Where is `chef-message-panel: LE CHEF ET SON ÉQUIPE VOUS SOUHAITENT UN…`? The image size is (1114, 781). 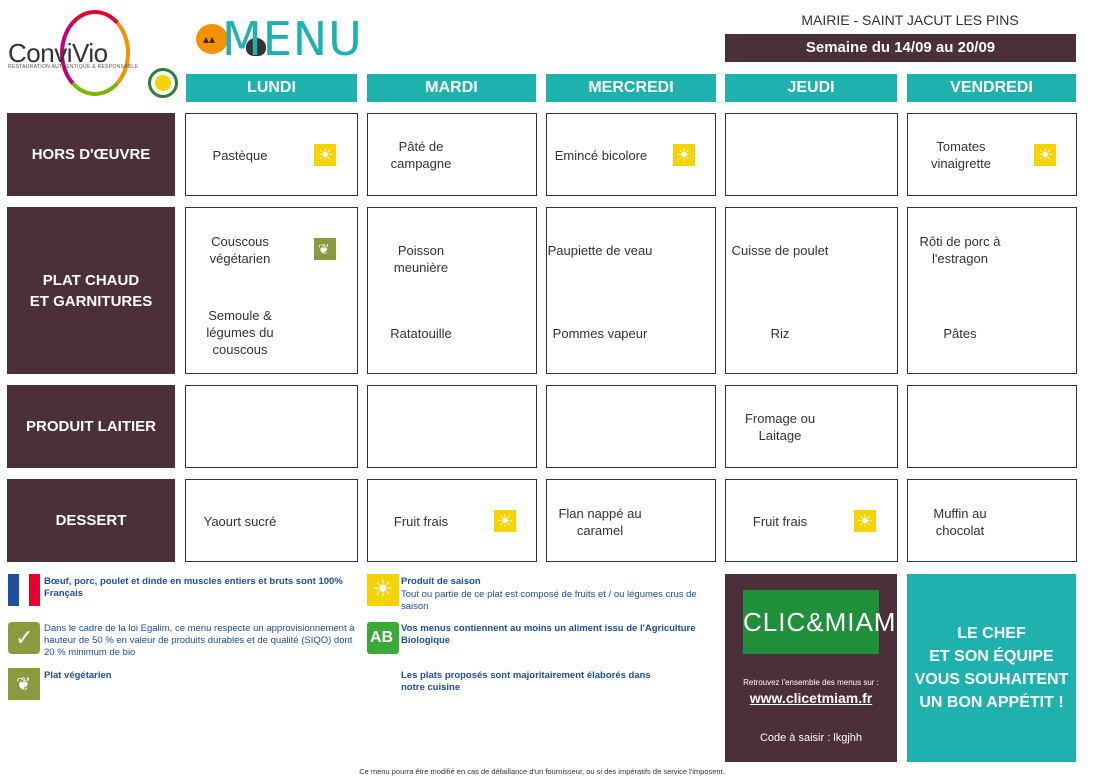
chef-message-panel: LE CHEF ET SON ÉQUIPE VOUS SOUHAITENT UN… is located at coordinates (991, 668).